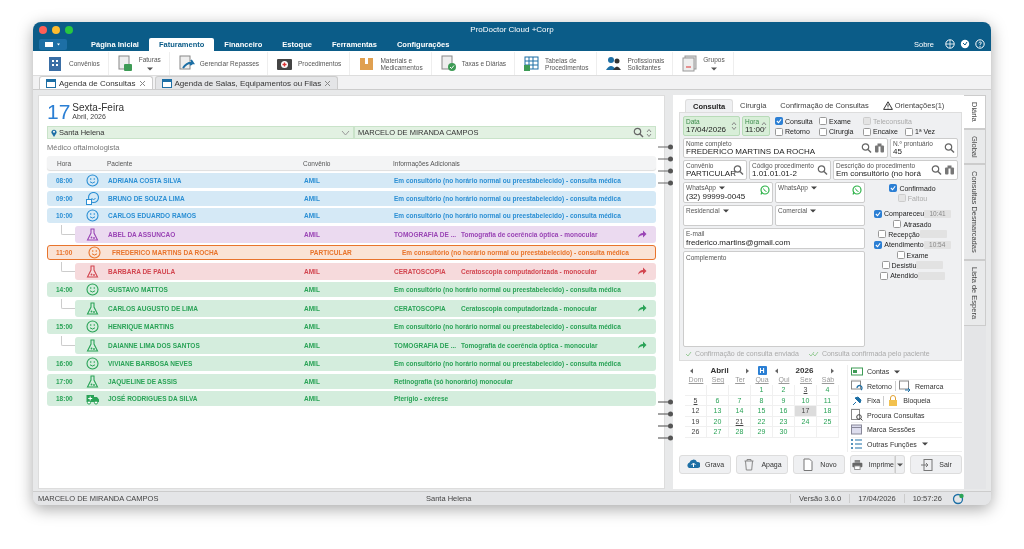 The image size is (1024, 549). What do you see at coordinates (706, 129) in the screenshot?
I see `field-value: 17/04/2026` at bounding box center [706, 129].